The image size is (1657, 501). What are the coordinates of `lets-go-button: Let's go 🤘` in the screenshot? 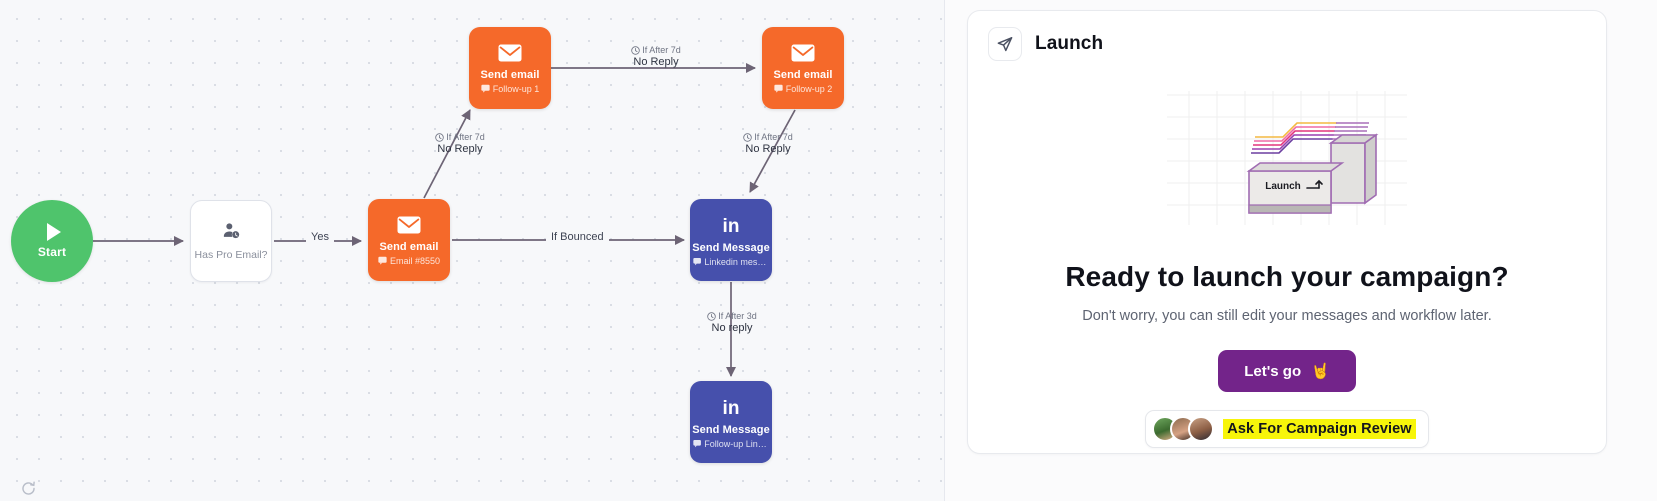 It's located at (1287, 371).